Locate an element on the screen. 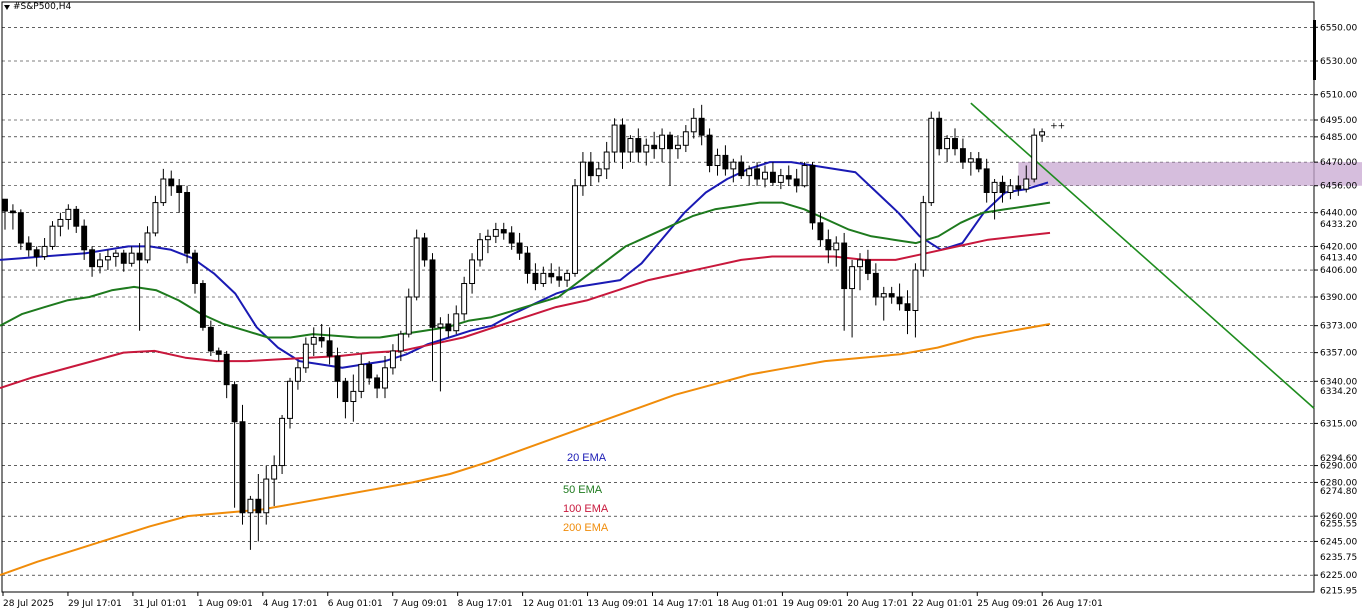 The image size is (1362, 611). y-minor-label: 6334.20 is located at coordinates (1338, 392).